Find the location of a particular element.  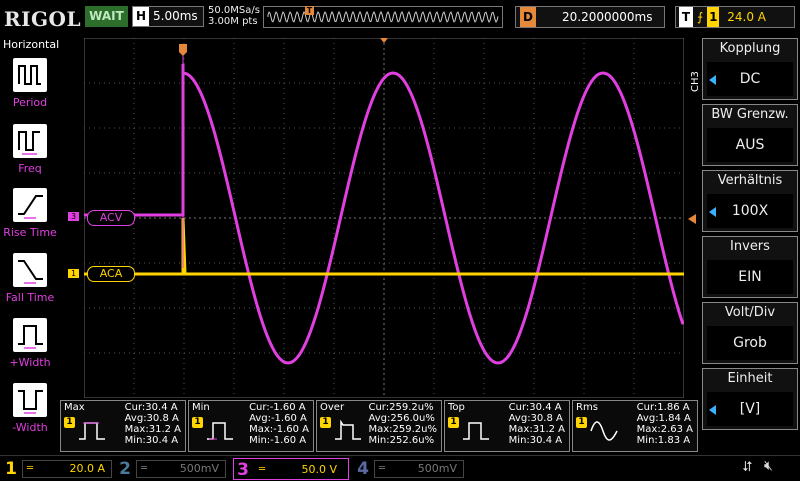

rise-time-icon is located at coordinates (30, 205).